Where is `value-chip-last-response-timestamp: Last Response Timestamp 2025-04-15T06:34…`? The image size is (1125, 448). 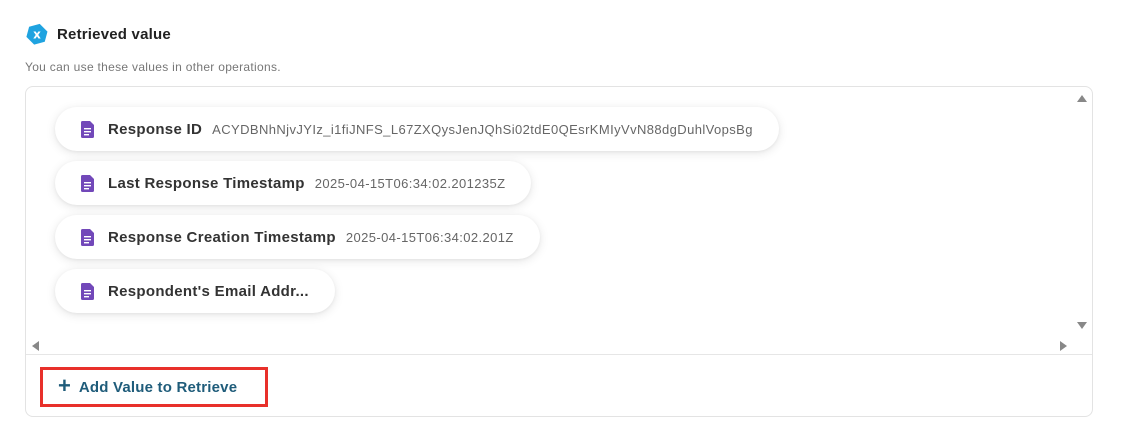 value-chip-last-response-timestamp: Last Response Timestamp 2025-04-15T06:34… is located at coordinates (293, 183).